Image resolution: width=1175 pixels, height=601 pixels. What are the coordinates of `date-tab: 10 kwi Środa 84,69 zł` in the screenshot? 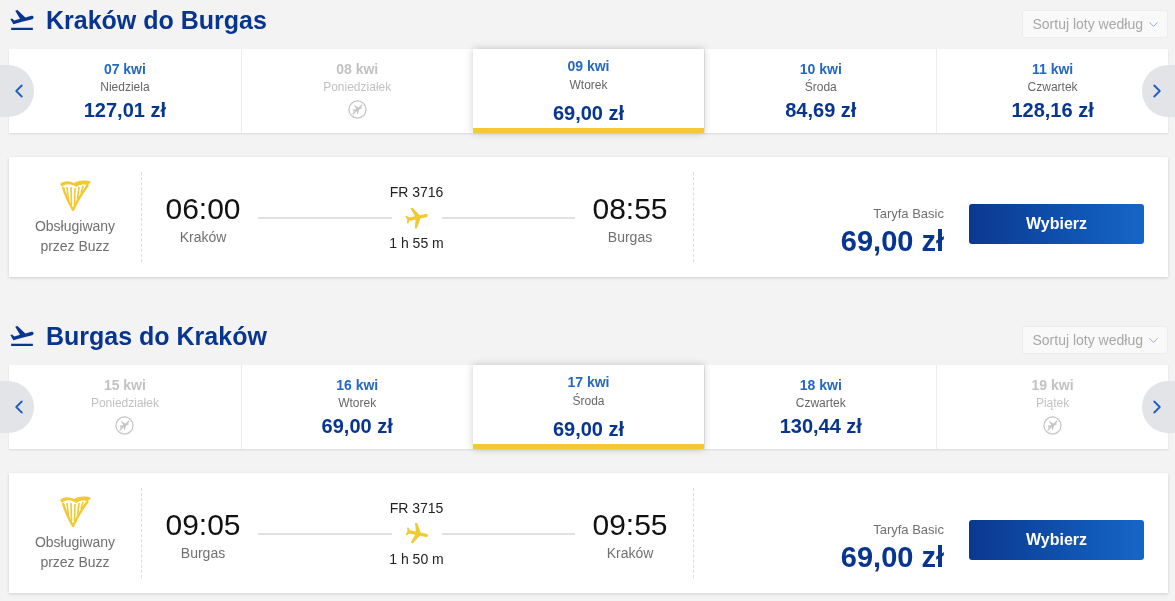 It's located at (820, 91).